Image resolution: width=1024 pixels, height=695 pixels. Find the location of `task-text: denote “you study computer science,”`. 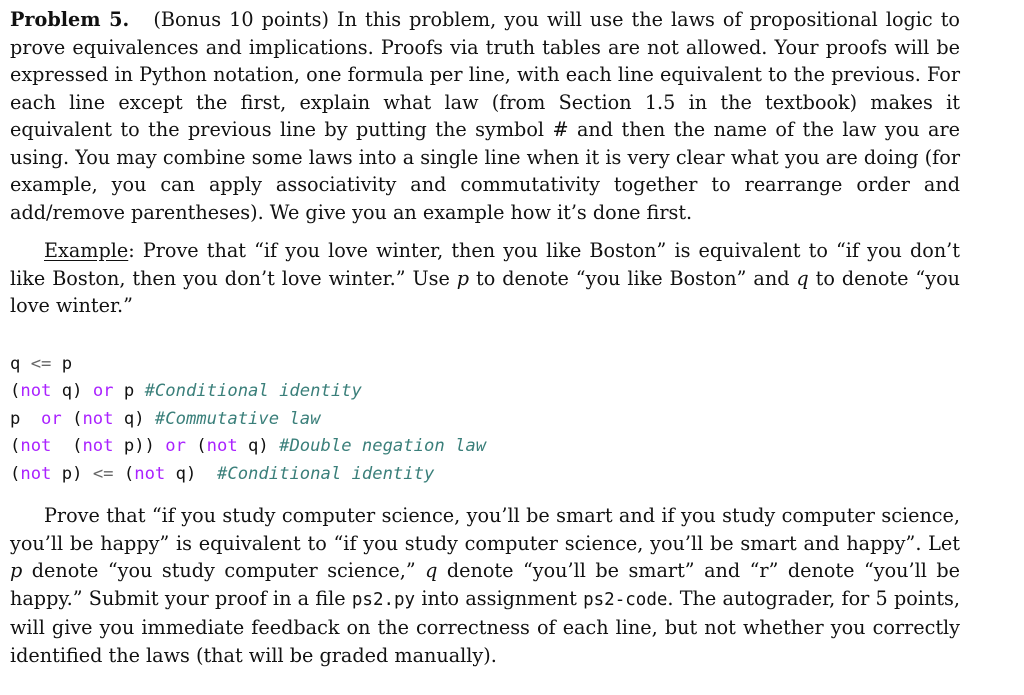

task-text: denote “you study computer science,” is located at coordinates (224, 570).